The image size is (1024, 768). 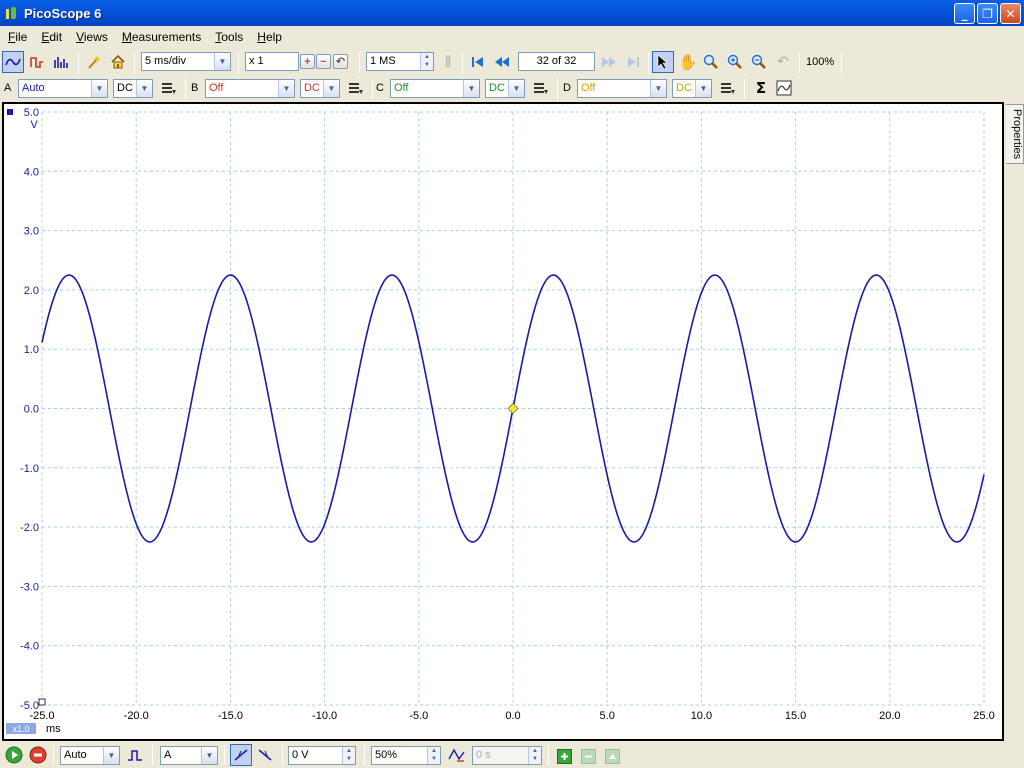 I want to click on menu-edit: Edit, so click(x=50, y=37).